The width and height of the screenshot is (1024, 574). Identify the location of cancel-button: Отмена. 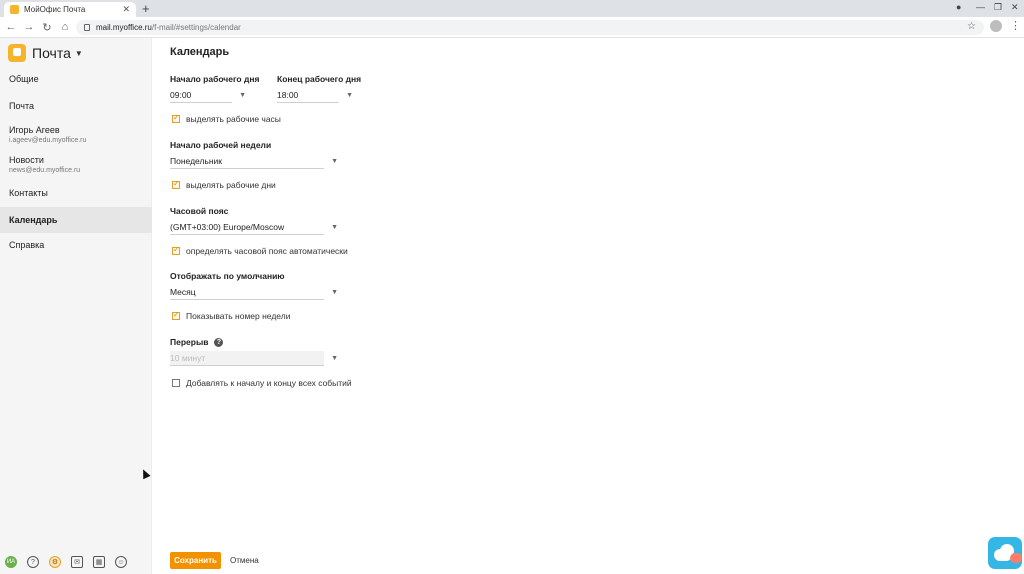
(244, 560).